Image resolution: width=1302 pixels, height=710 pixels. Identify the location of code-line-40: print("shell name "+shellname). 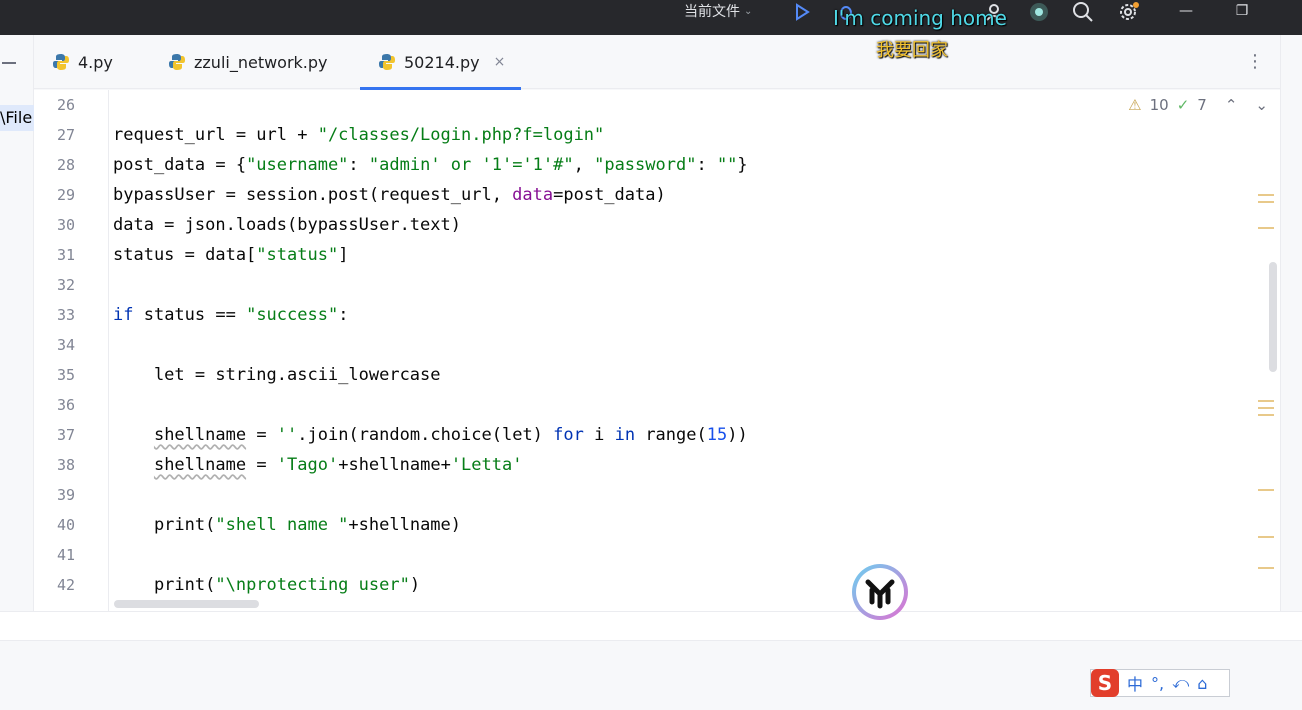
(287, 525).